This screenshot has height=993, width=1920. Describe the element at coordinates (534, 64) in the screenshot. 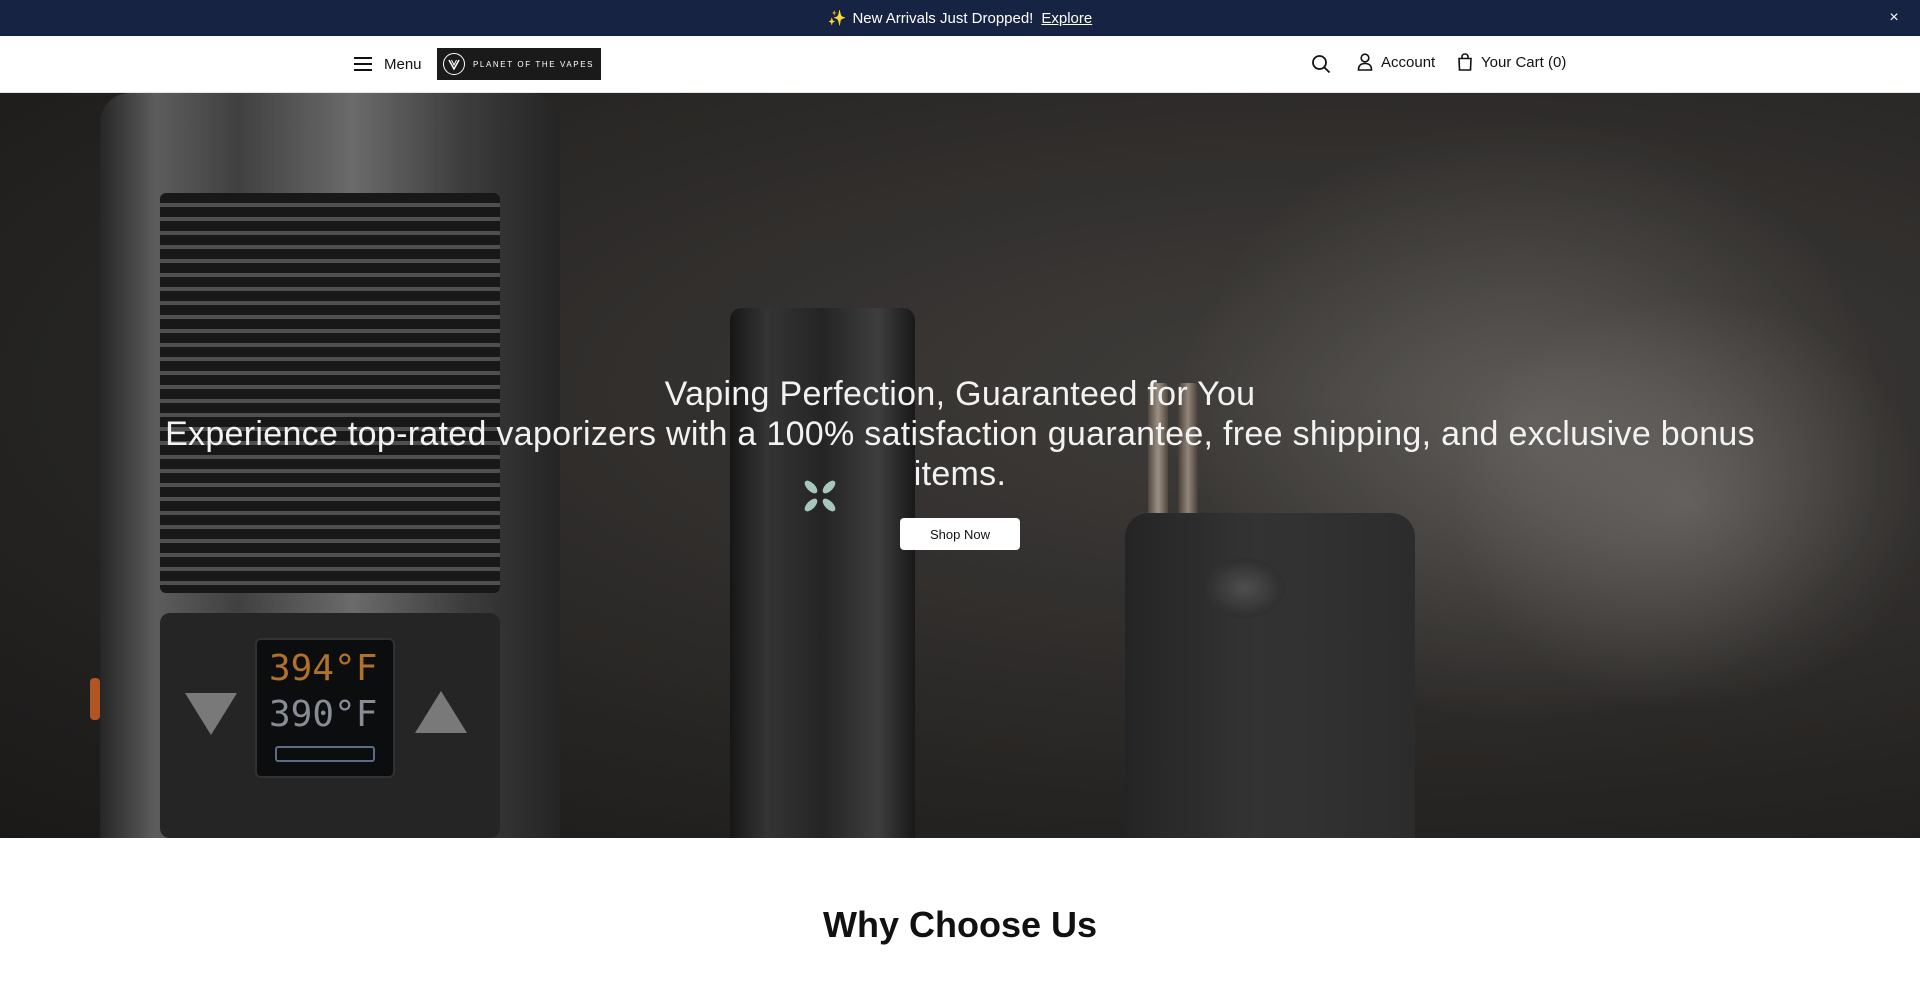

I see `logo-wordmark: PLANET OF THE VAPES` at that location.